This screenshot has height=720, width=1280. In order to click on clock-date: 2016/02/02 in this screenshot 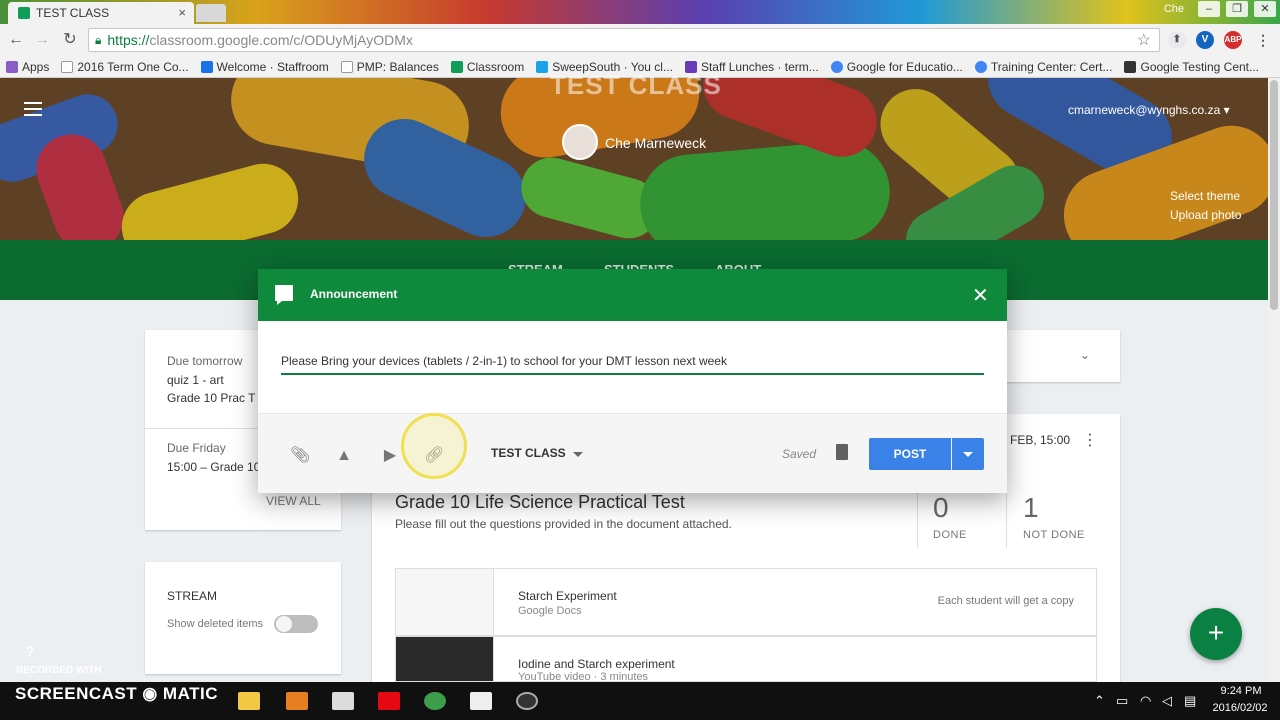, I will do `click(1240, 708)`.